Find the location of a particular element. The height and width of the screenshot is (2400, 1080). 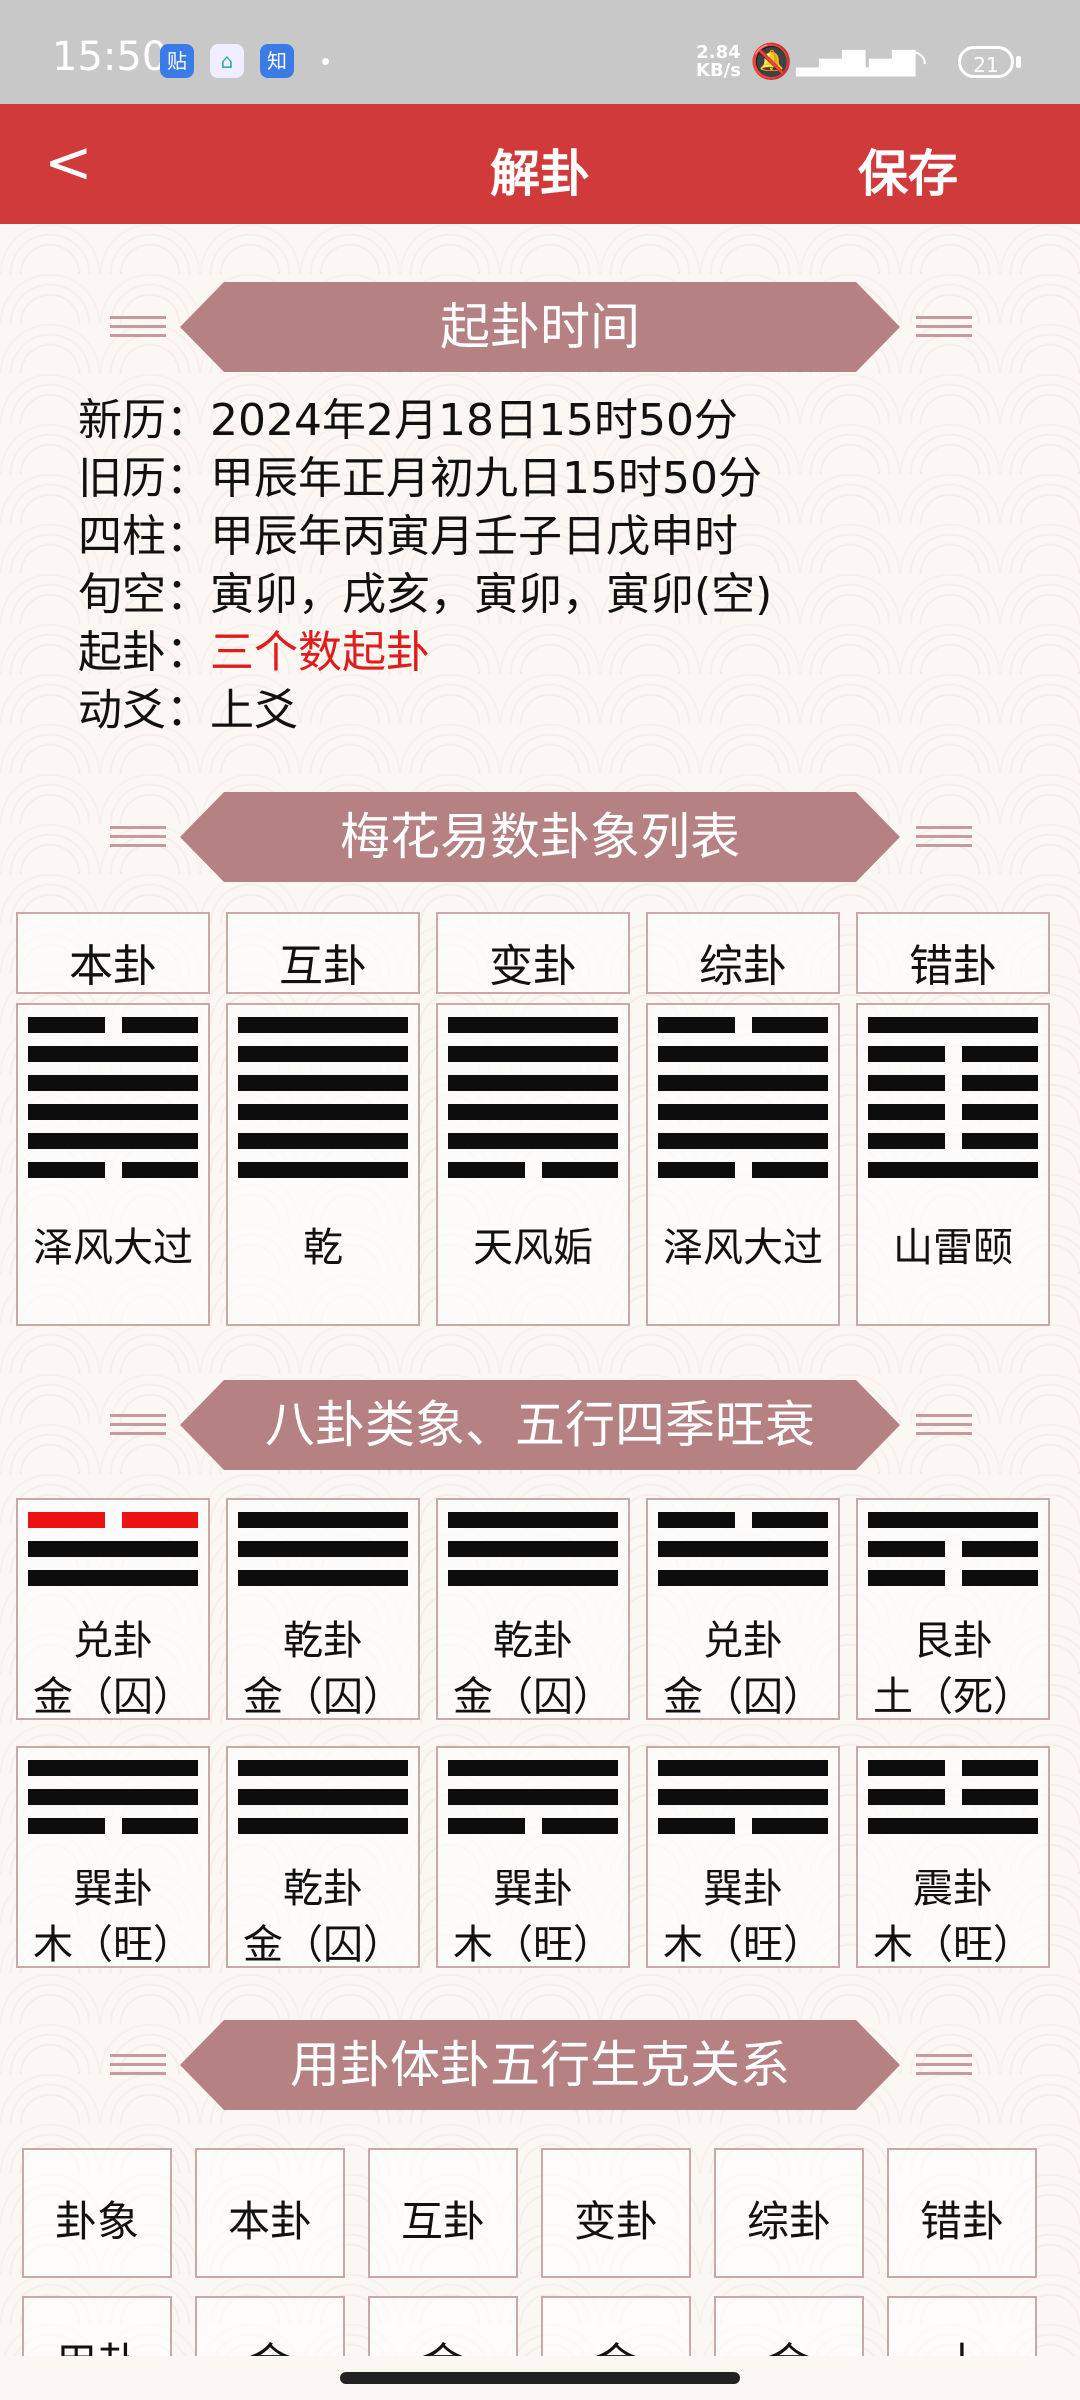

relation-header-cell: 卦象 is located at coordinates (97, 2213).